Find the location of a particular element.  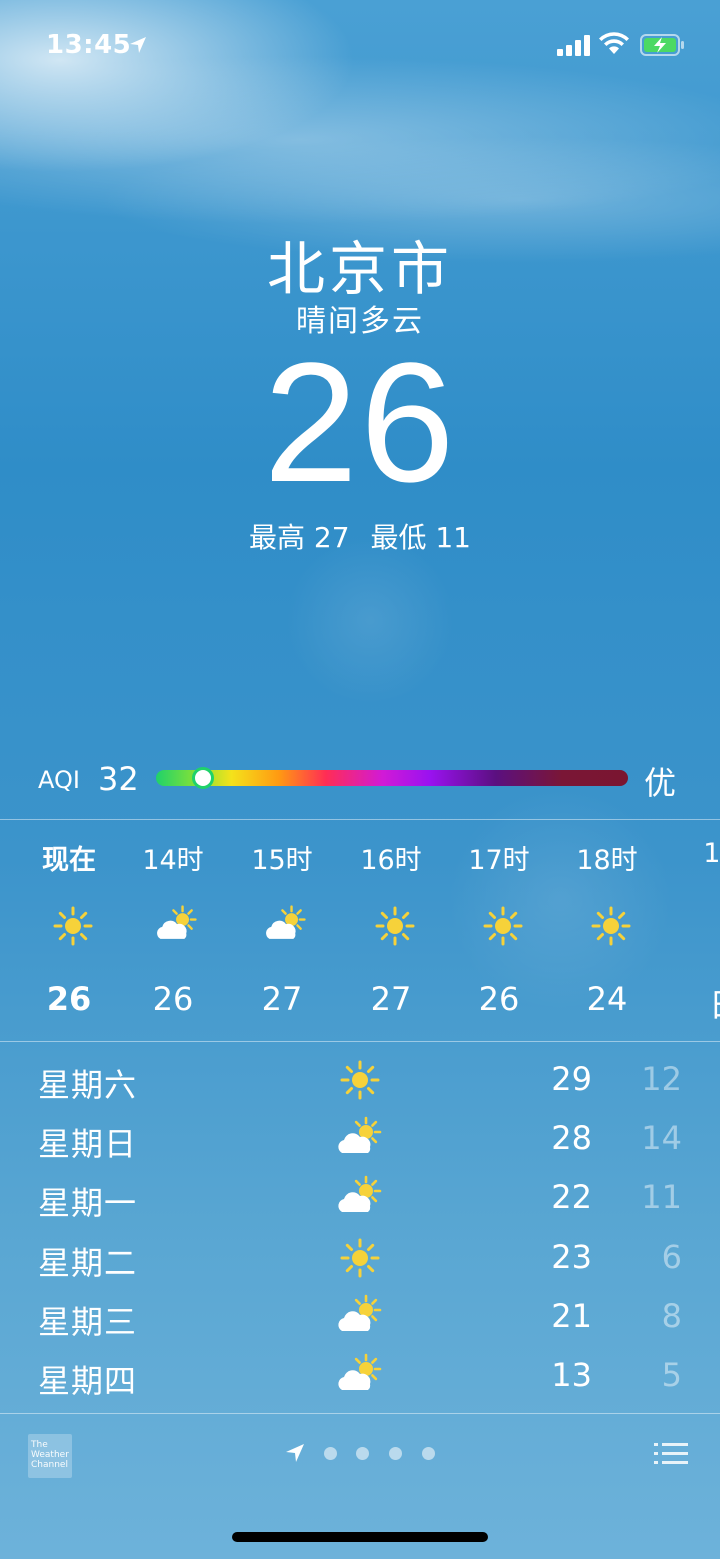

day-high: 13 is located at coordinates (571, 1375).